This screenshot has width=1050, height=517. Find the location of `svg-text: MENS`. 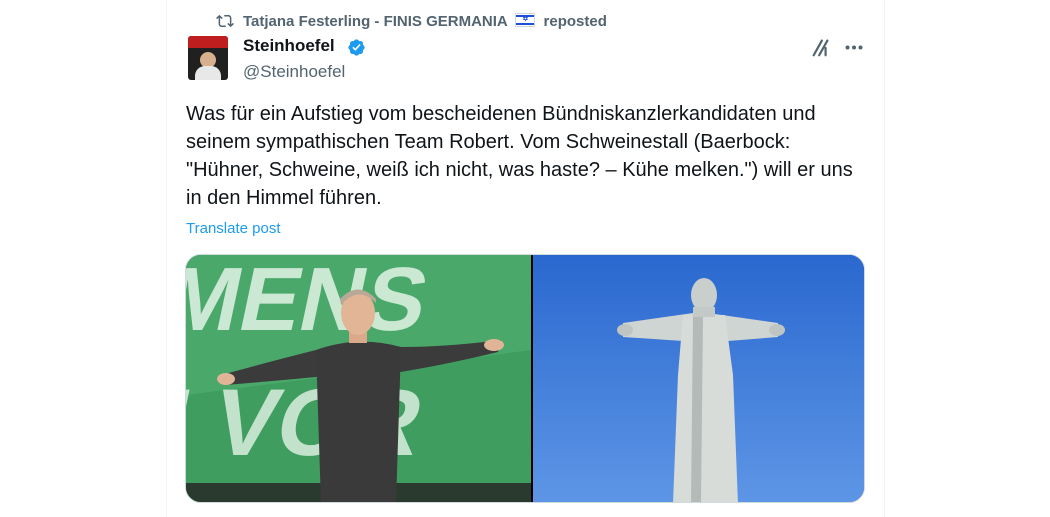

svg-text: MENS is located at coordinates (311, 302).